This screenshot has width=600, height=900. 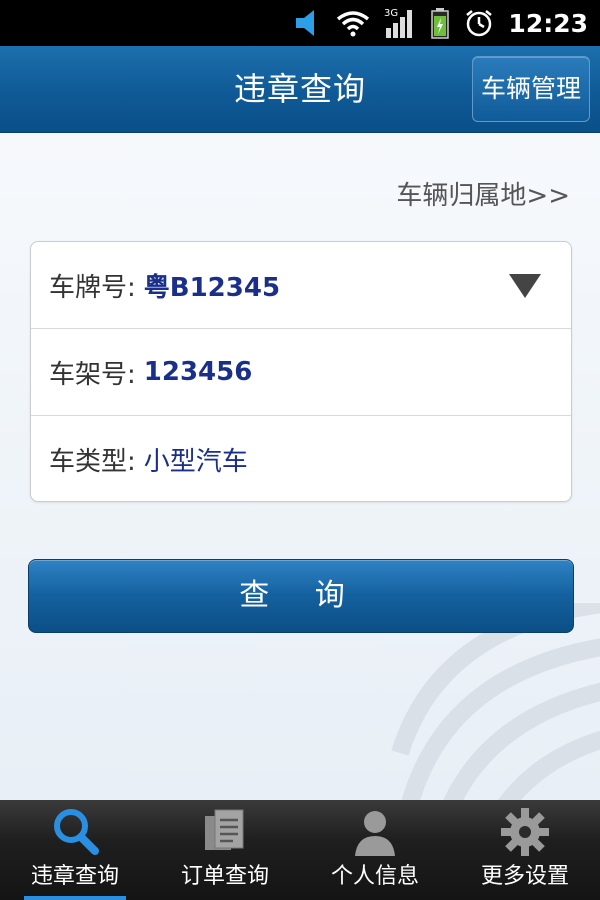 What do you see at coordinates (300, 89) in the screenshot?
I see `title-bar: 违章查询 车辆管理` at bounding box center [300, 89].